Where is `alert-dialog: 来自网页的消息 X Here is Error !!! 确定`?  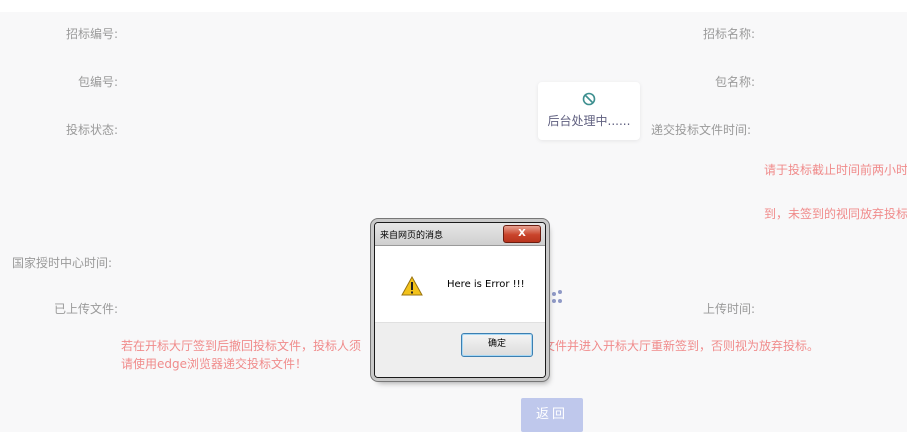 alert-dialog: 来自网页的消息 X Here is Error !!! 确定 is located at coordinates (460, 300).